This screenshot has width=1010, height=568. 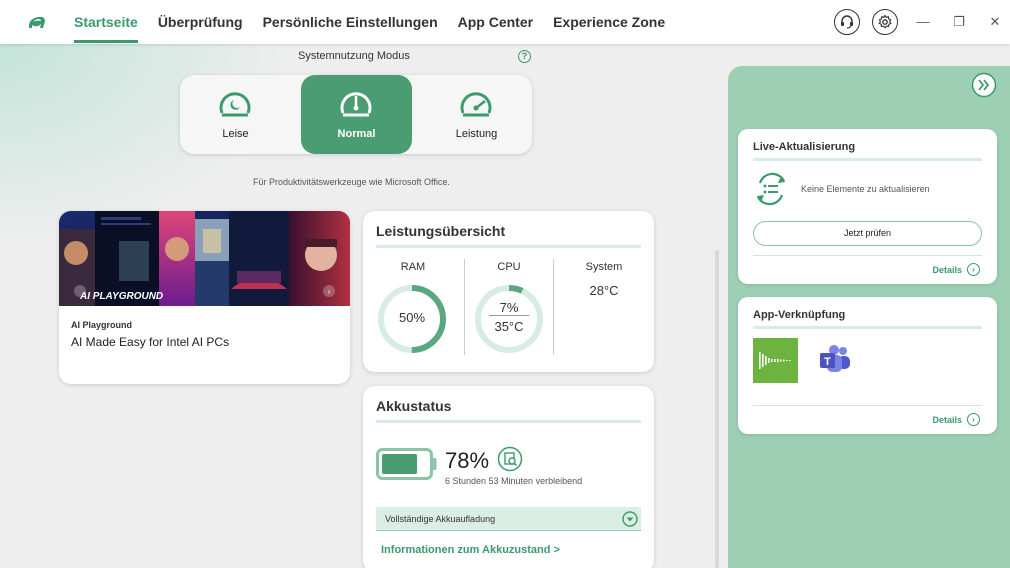 I want to click on teams-icon: T, so click(x=835, y=360).